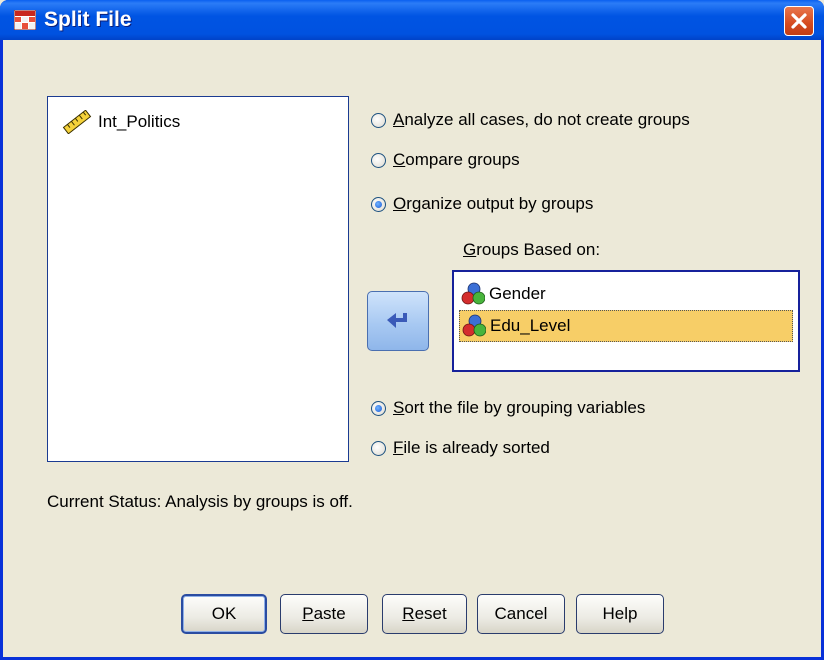 The width and height of the screenshot is (824, 660). Describe the element at coordinates (308, 613) in the screenshot. I see `mnemonic: P` at that location.